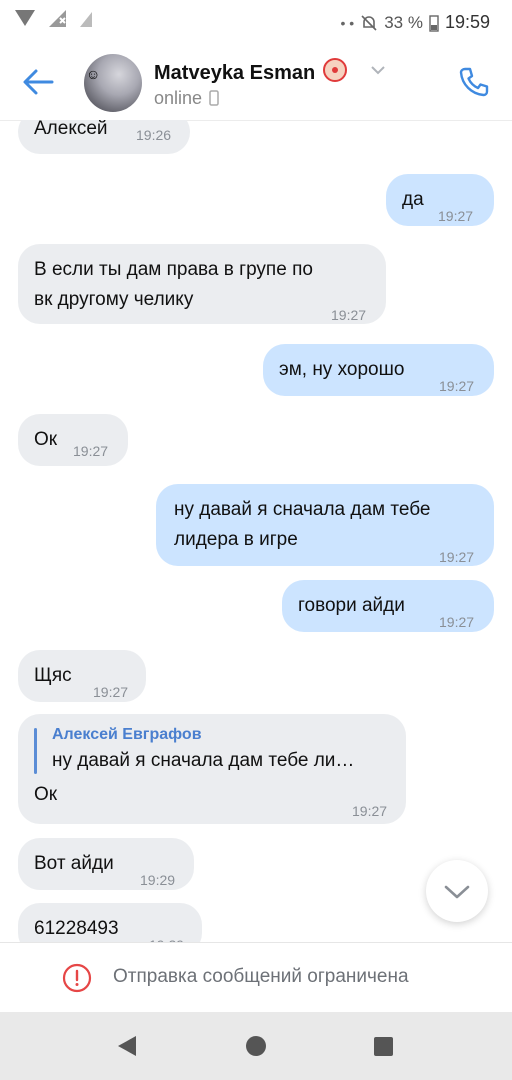  What do you see at coordinates (86, 19) in the screenshot?
I see `mobile-signal-icon` at bounding box center [86, 19].